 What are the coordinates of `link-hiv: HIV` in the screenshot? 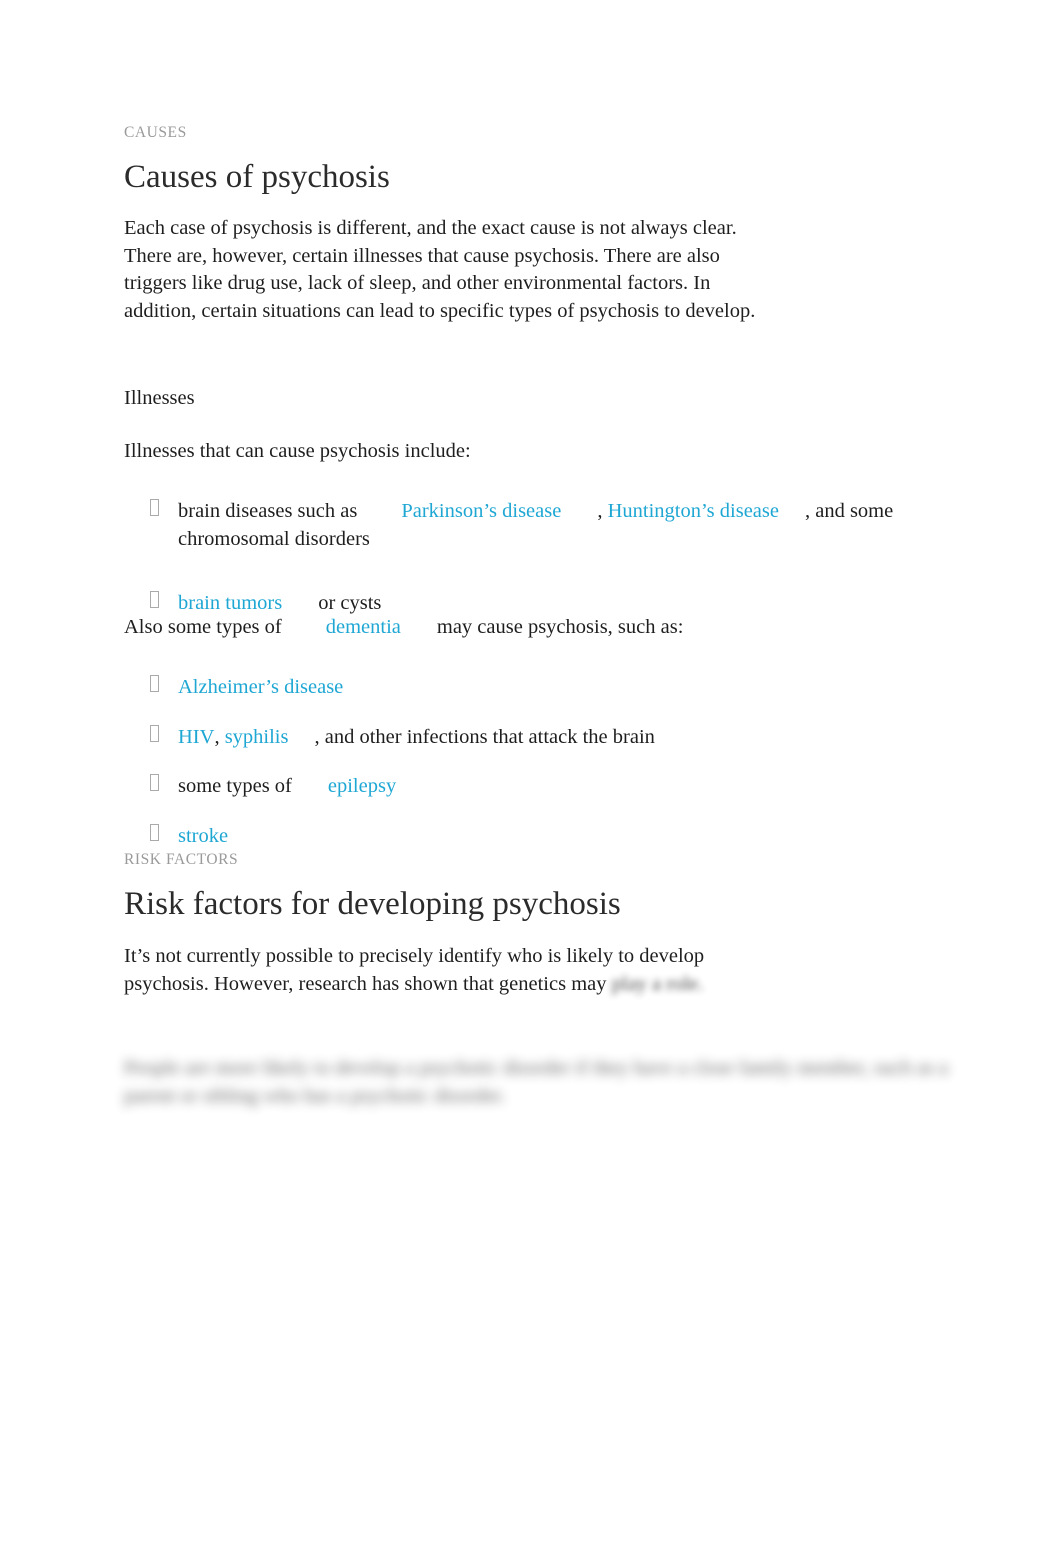 It's located at (196, 737).